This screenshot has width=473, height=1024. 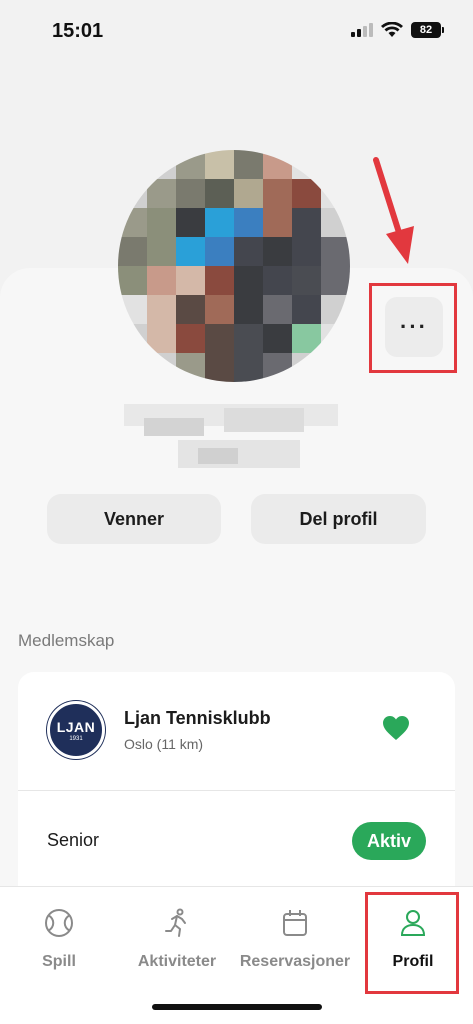 I want to click on club-name: Ljan Tennisklubb, so click(x=197, y=718).